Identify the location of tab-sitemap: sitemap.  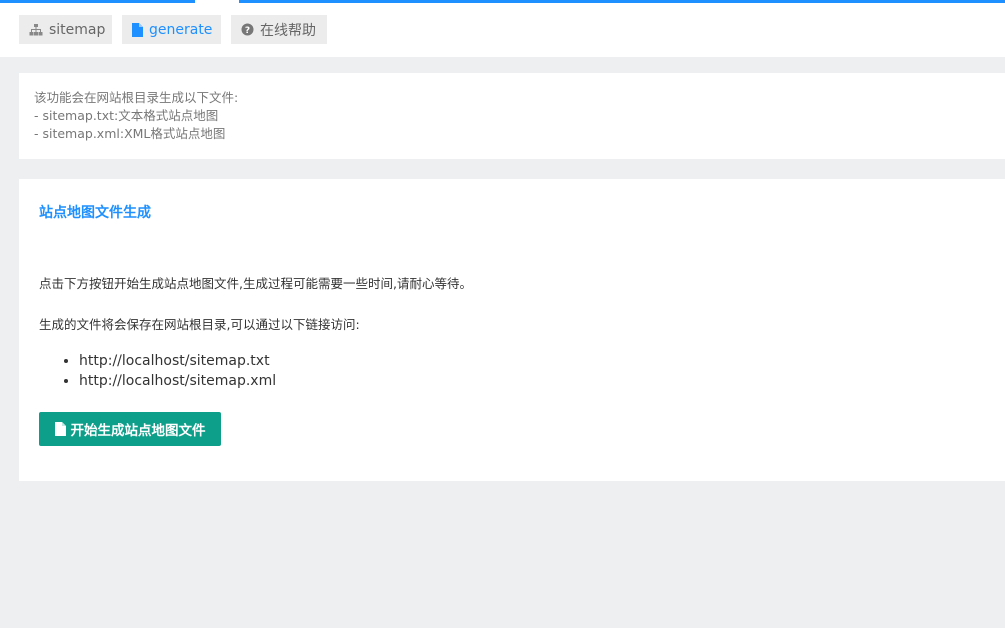
(65, 29).